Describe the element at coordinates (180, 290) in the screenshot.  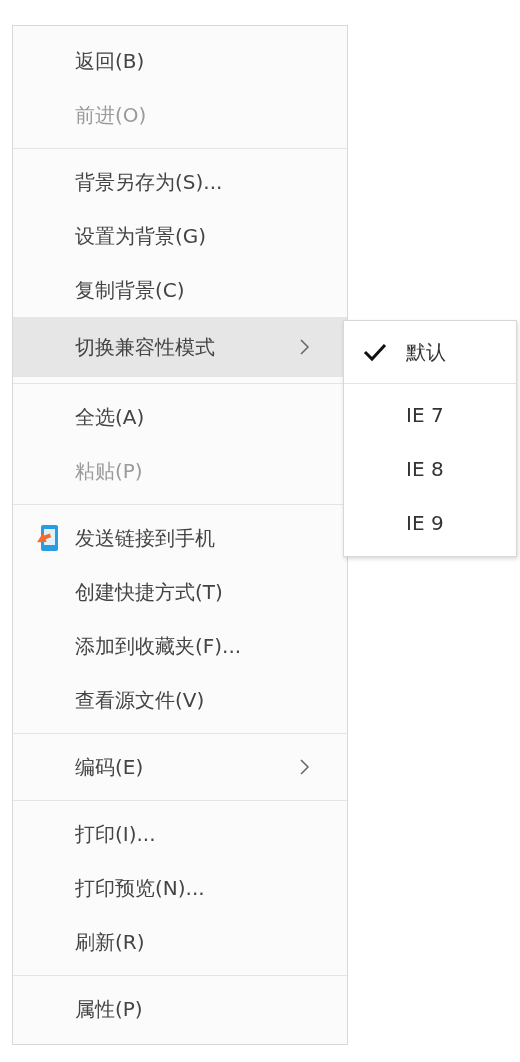
I see `menu-item: 复制背景(C)` at that location.